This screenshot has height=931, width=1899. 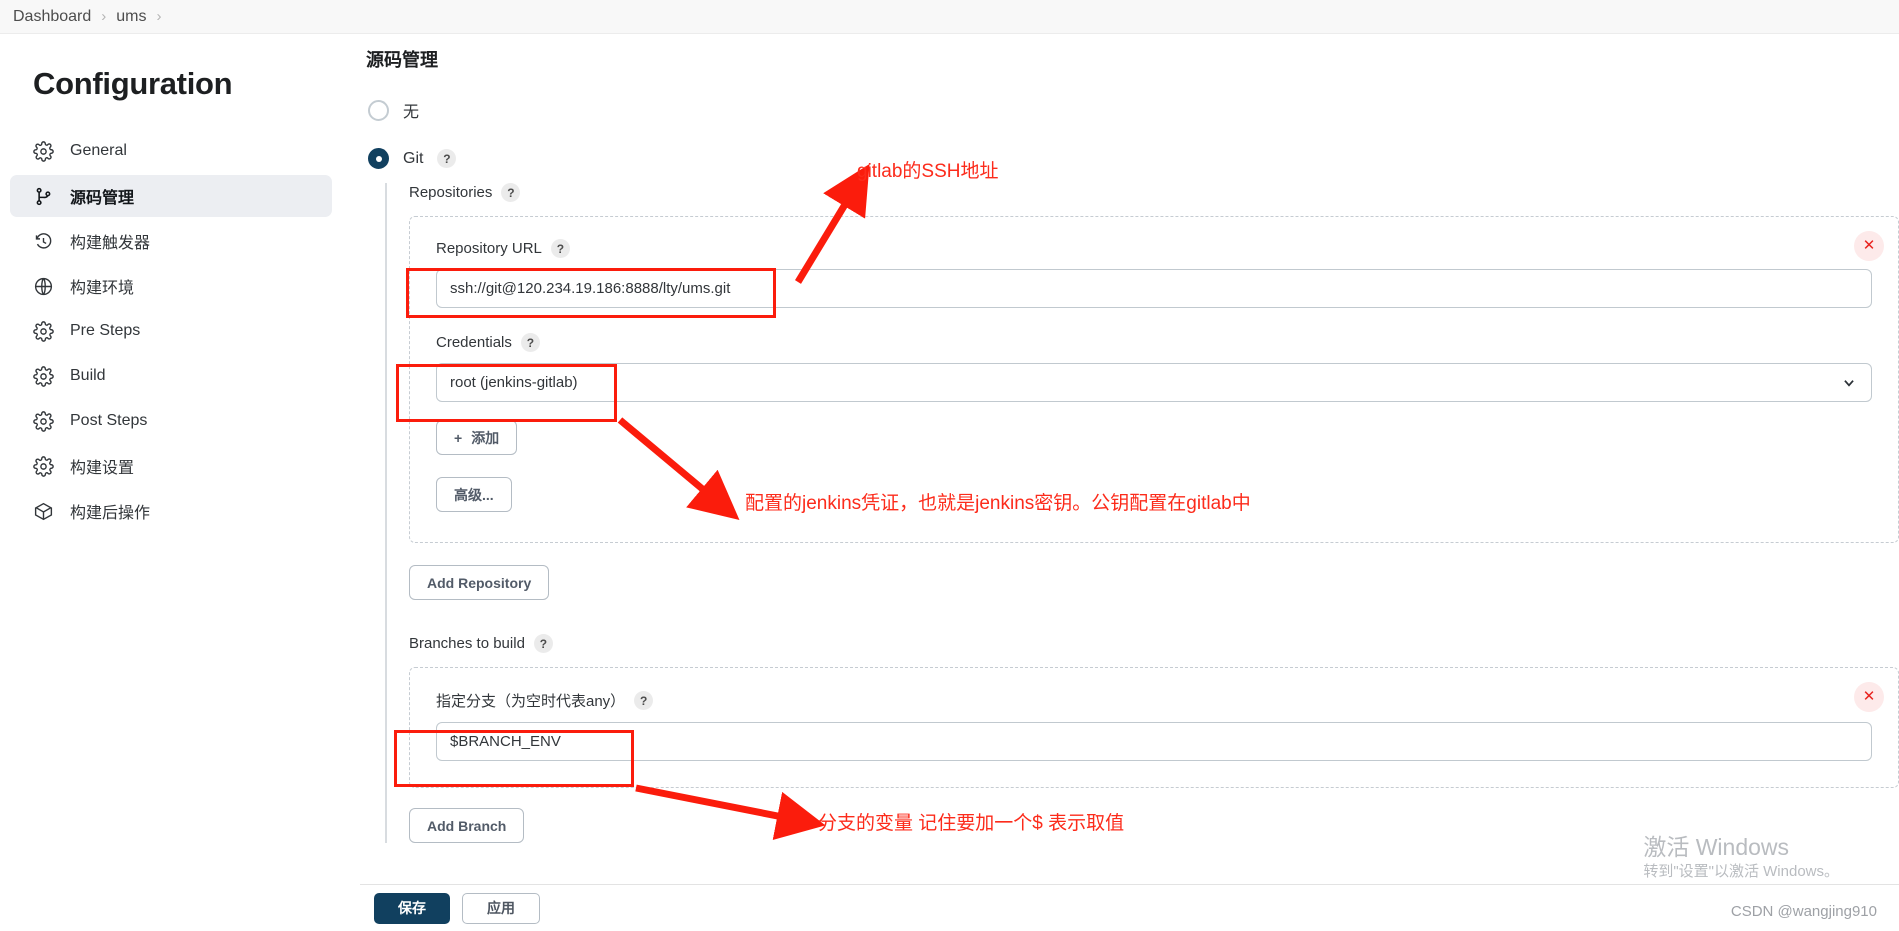 What do you see at coordinates (447, 158) in the screenshot?
I see `help-icon-git: ?` at bounding box center [447, 158].